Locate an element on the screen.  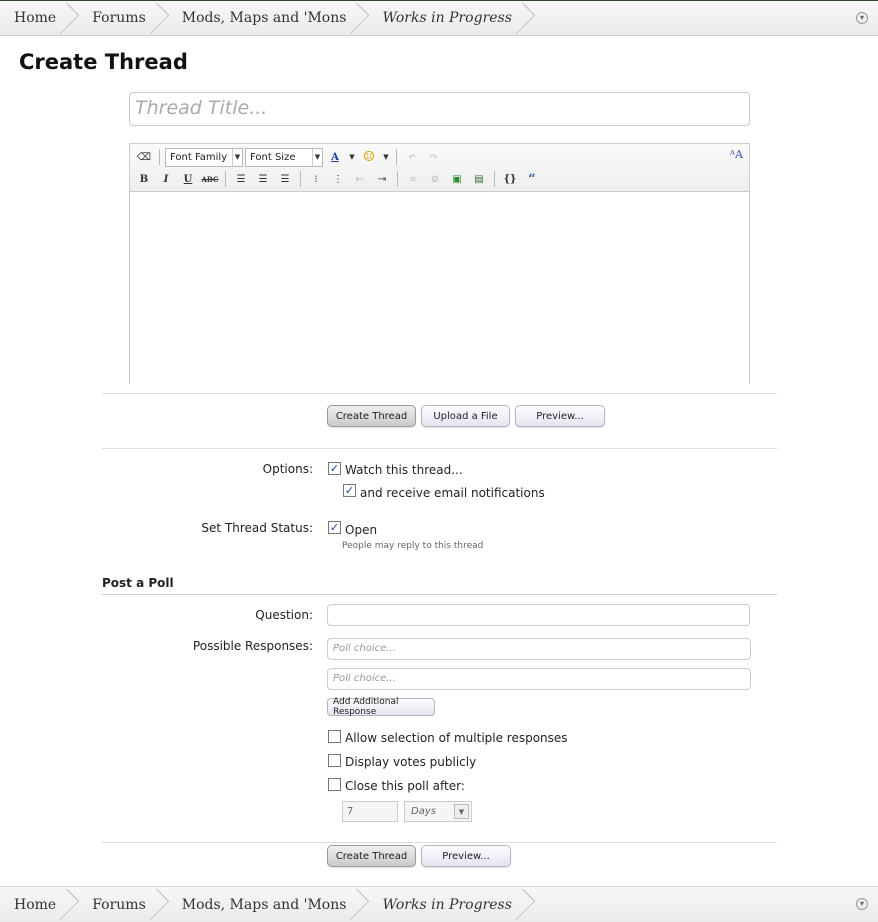
redo-icon: ↷ is located at coordinates (434, 157).